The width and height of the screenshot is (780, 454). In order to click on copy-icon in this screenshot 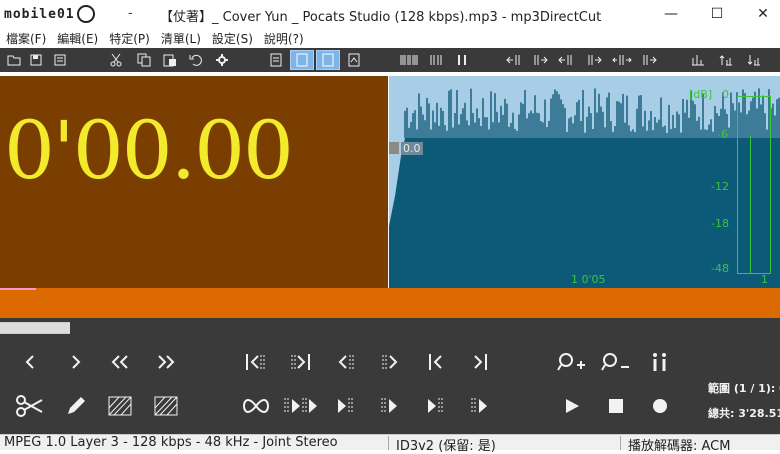, I will do `click(144, 60)`.